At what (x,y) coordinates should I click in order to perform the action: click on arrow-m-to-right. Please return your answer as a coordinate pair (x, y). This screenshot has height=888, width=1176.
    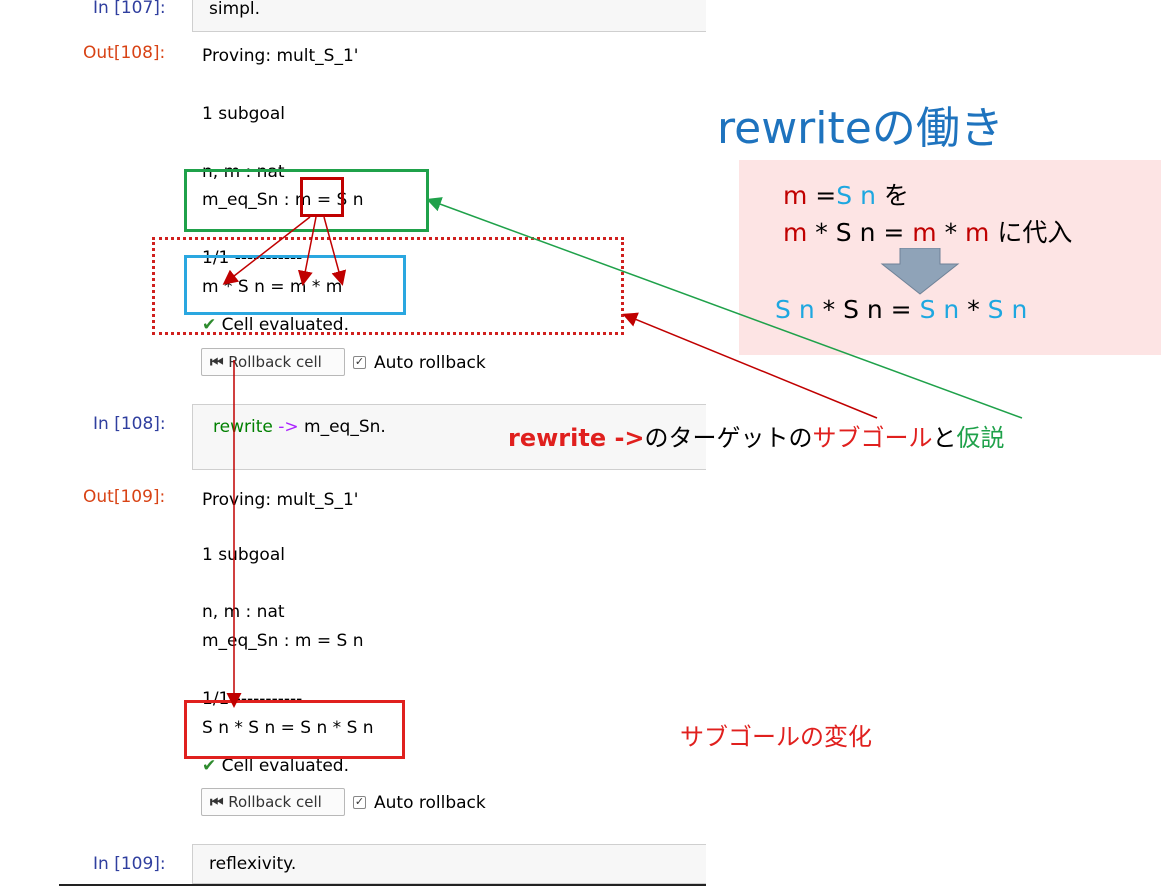
    Looking at the image, I should click on (335, 251).